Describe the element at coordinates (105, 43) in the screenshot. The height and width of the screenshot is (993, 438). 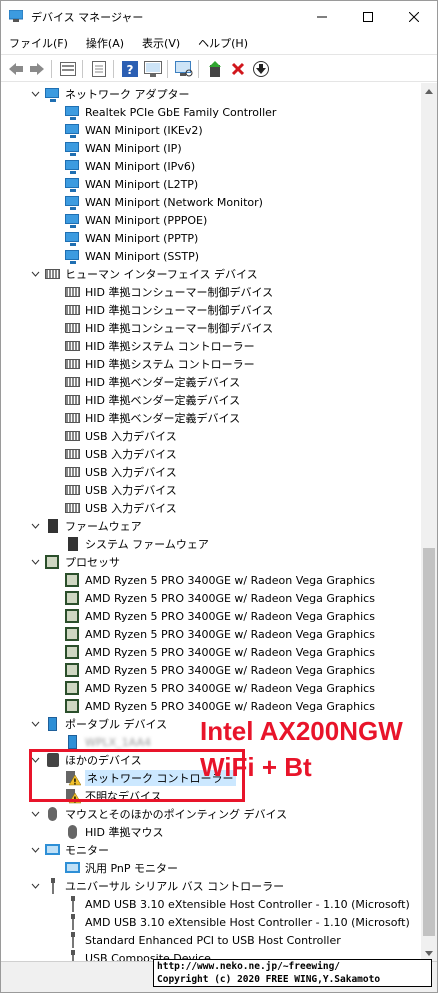
I see `menu-action: 操作(A)` at that location.